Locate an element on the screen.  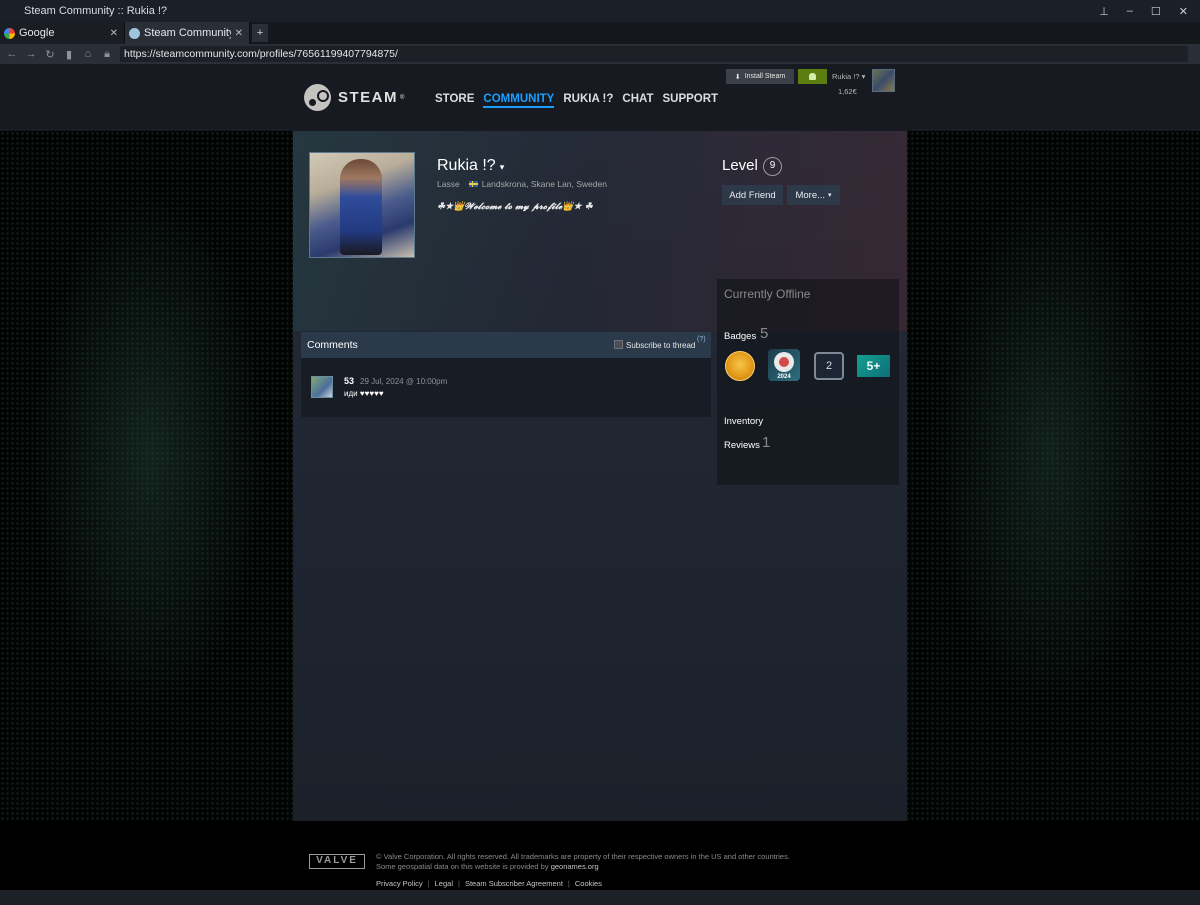
horizontal-scrollbar is located at coordinates (600, 897).